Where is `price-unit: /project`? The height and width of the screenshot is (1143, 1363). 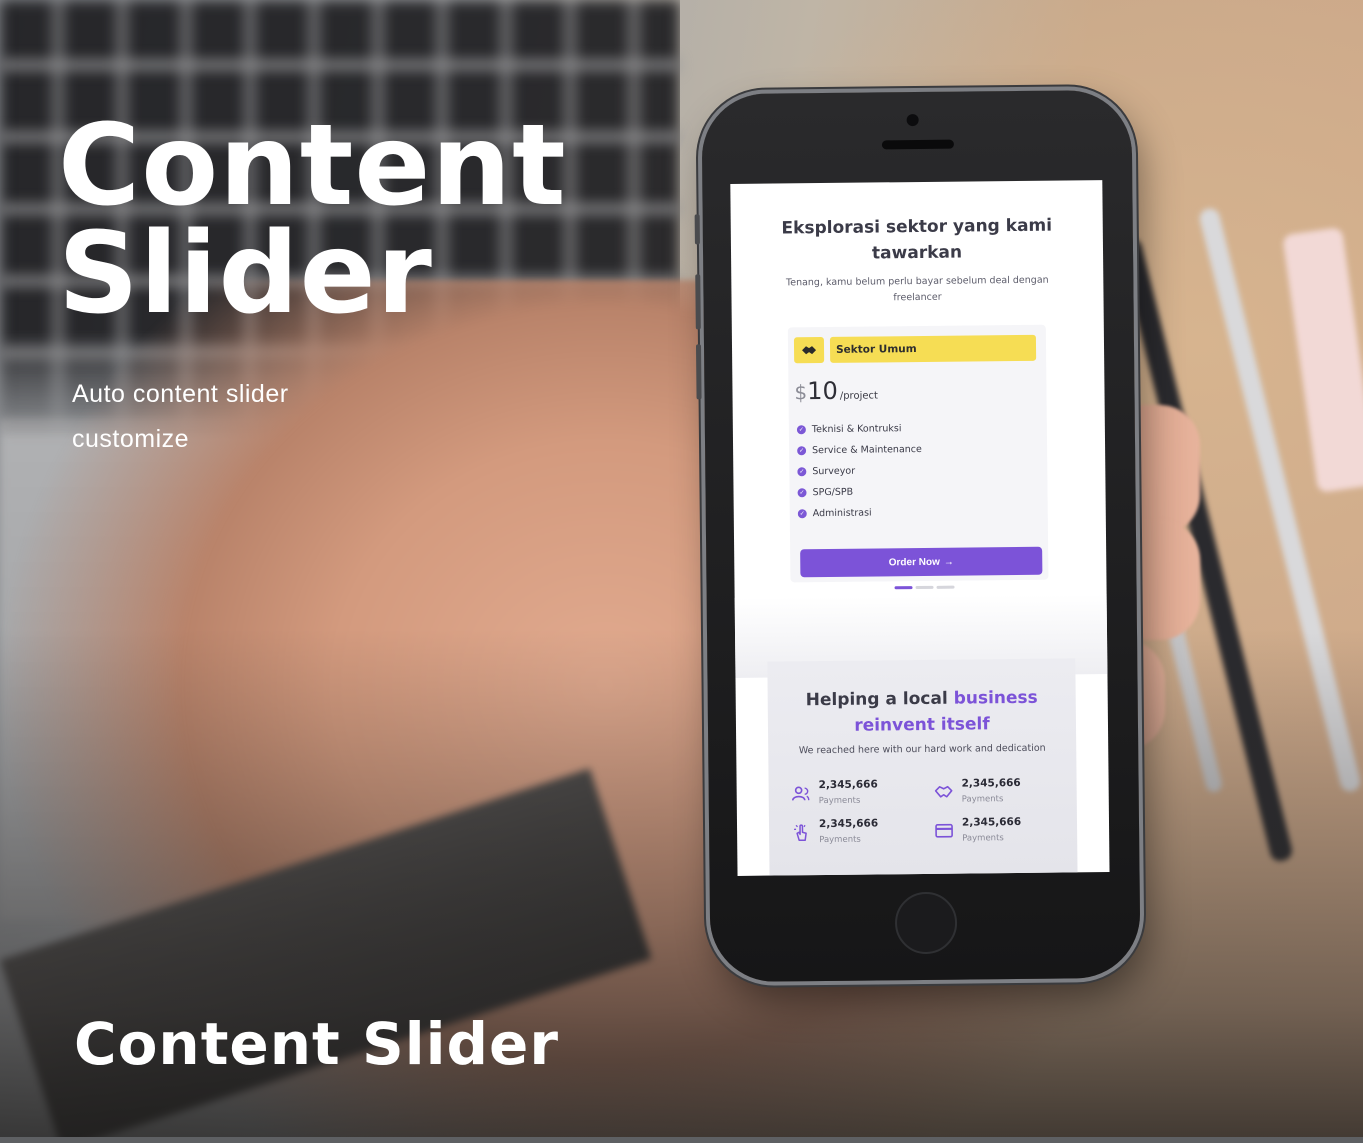 price-unit: /project is located at coordinates (858, 396).